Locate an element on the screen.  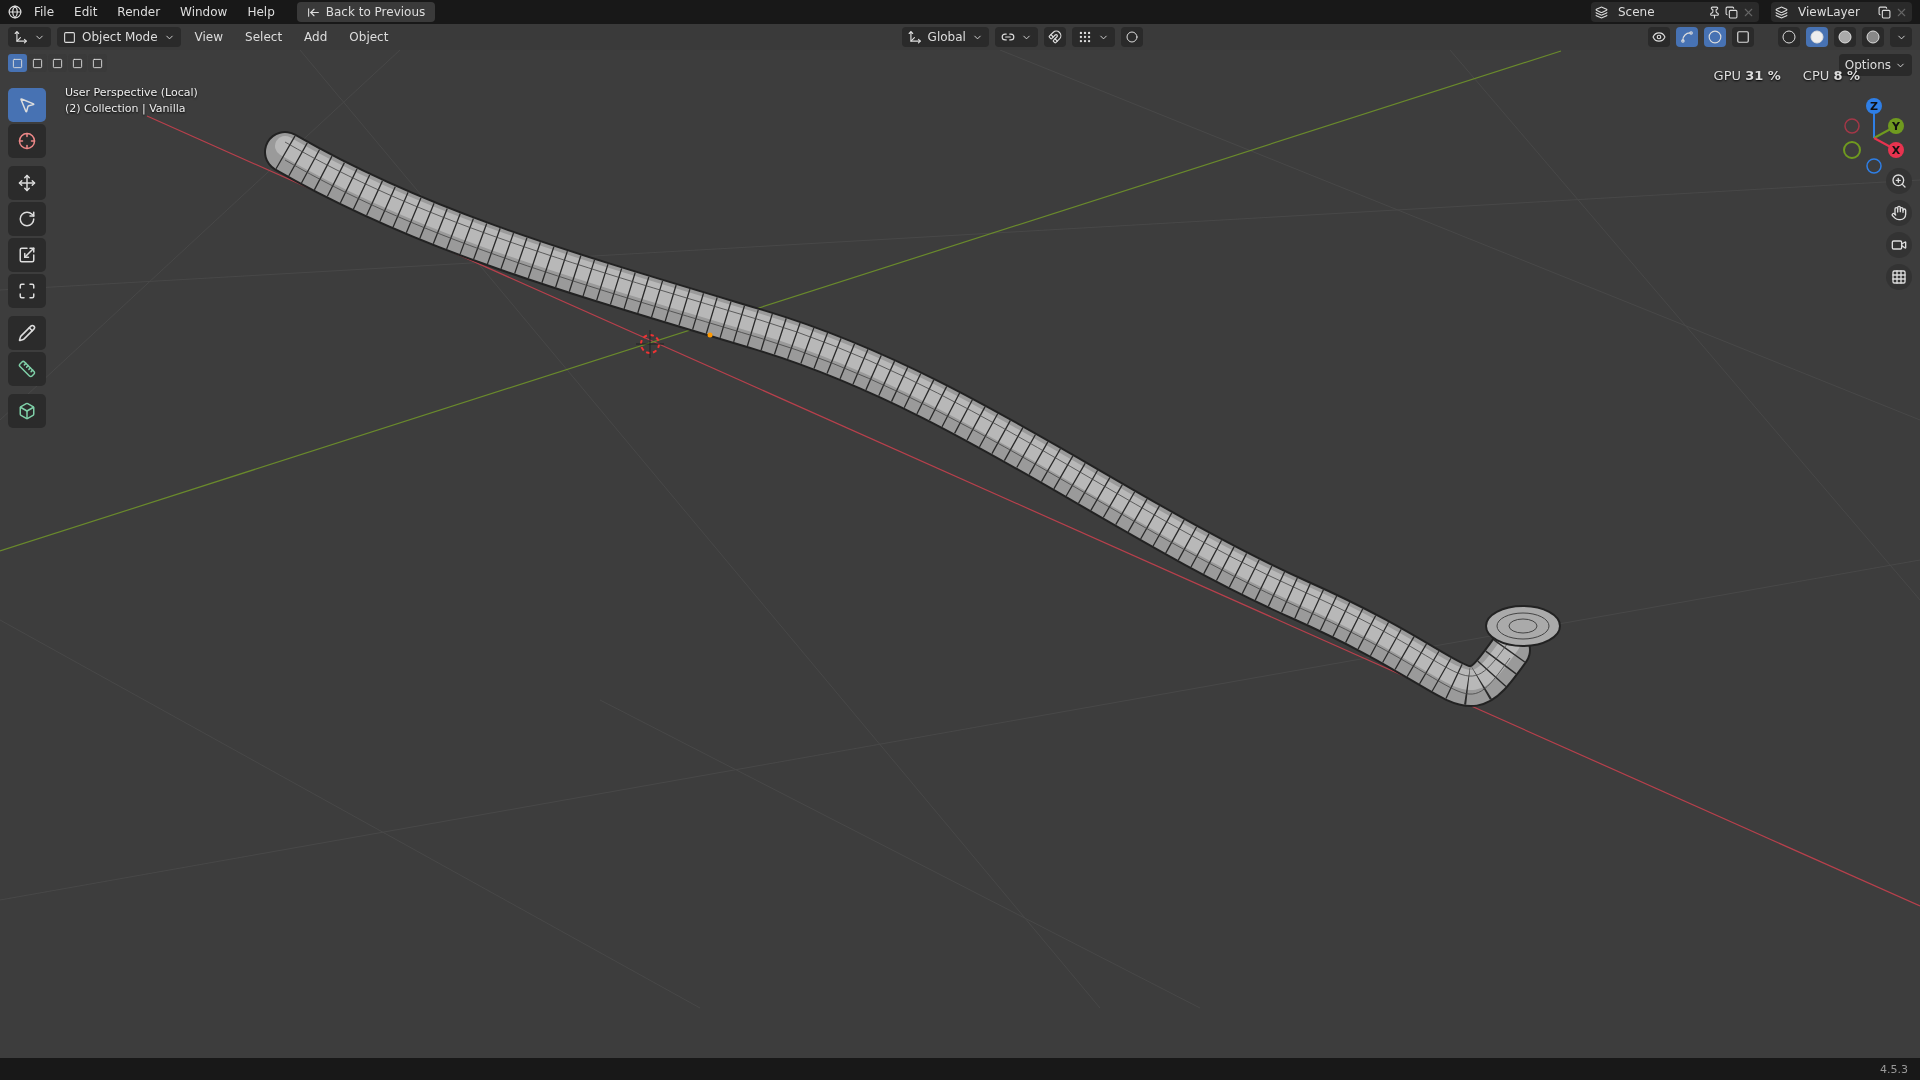
hand-icon is located at coordinates (1899, 213).